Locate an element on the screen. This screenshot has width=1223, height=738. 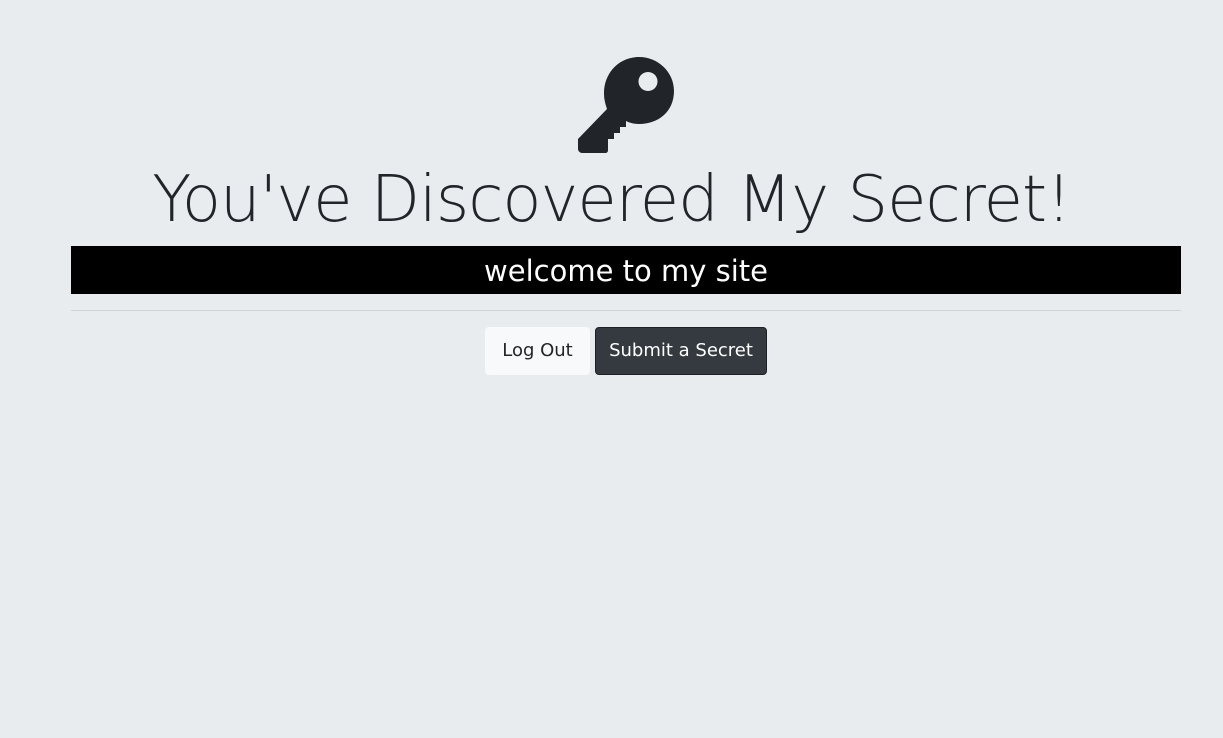
divider is located at coordinates (626, 310).